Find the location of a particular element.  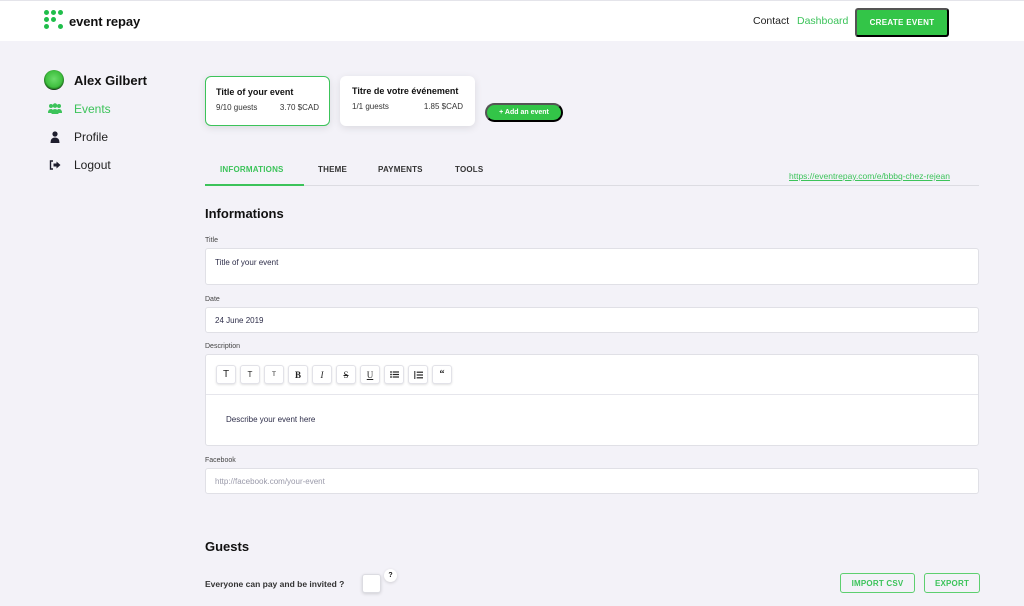

sidebar-item-profile: Profile is located at coordinates (78, 137).